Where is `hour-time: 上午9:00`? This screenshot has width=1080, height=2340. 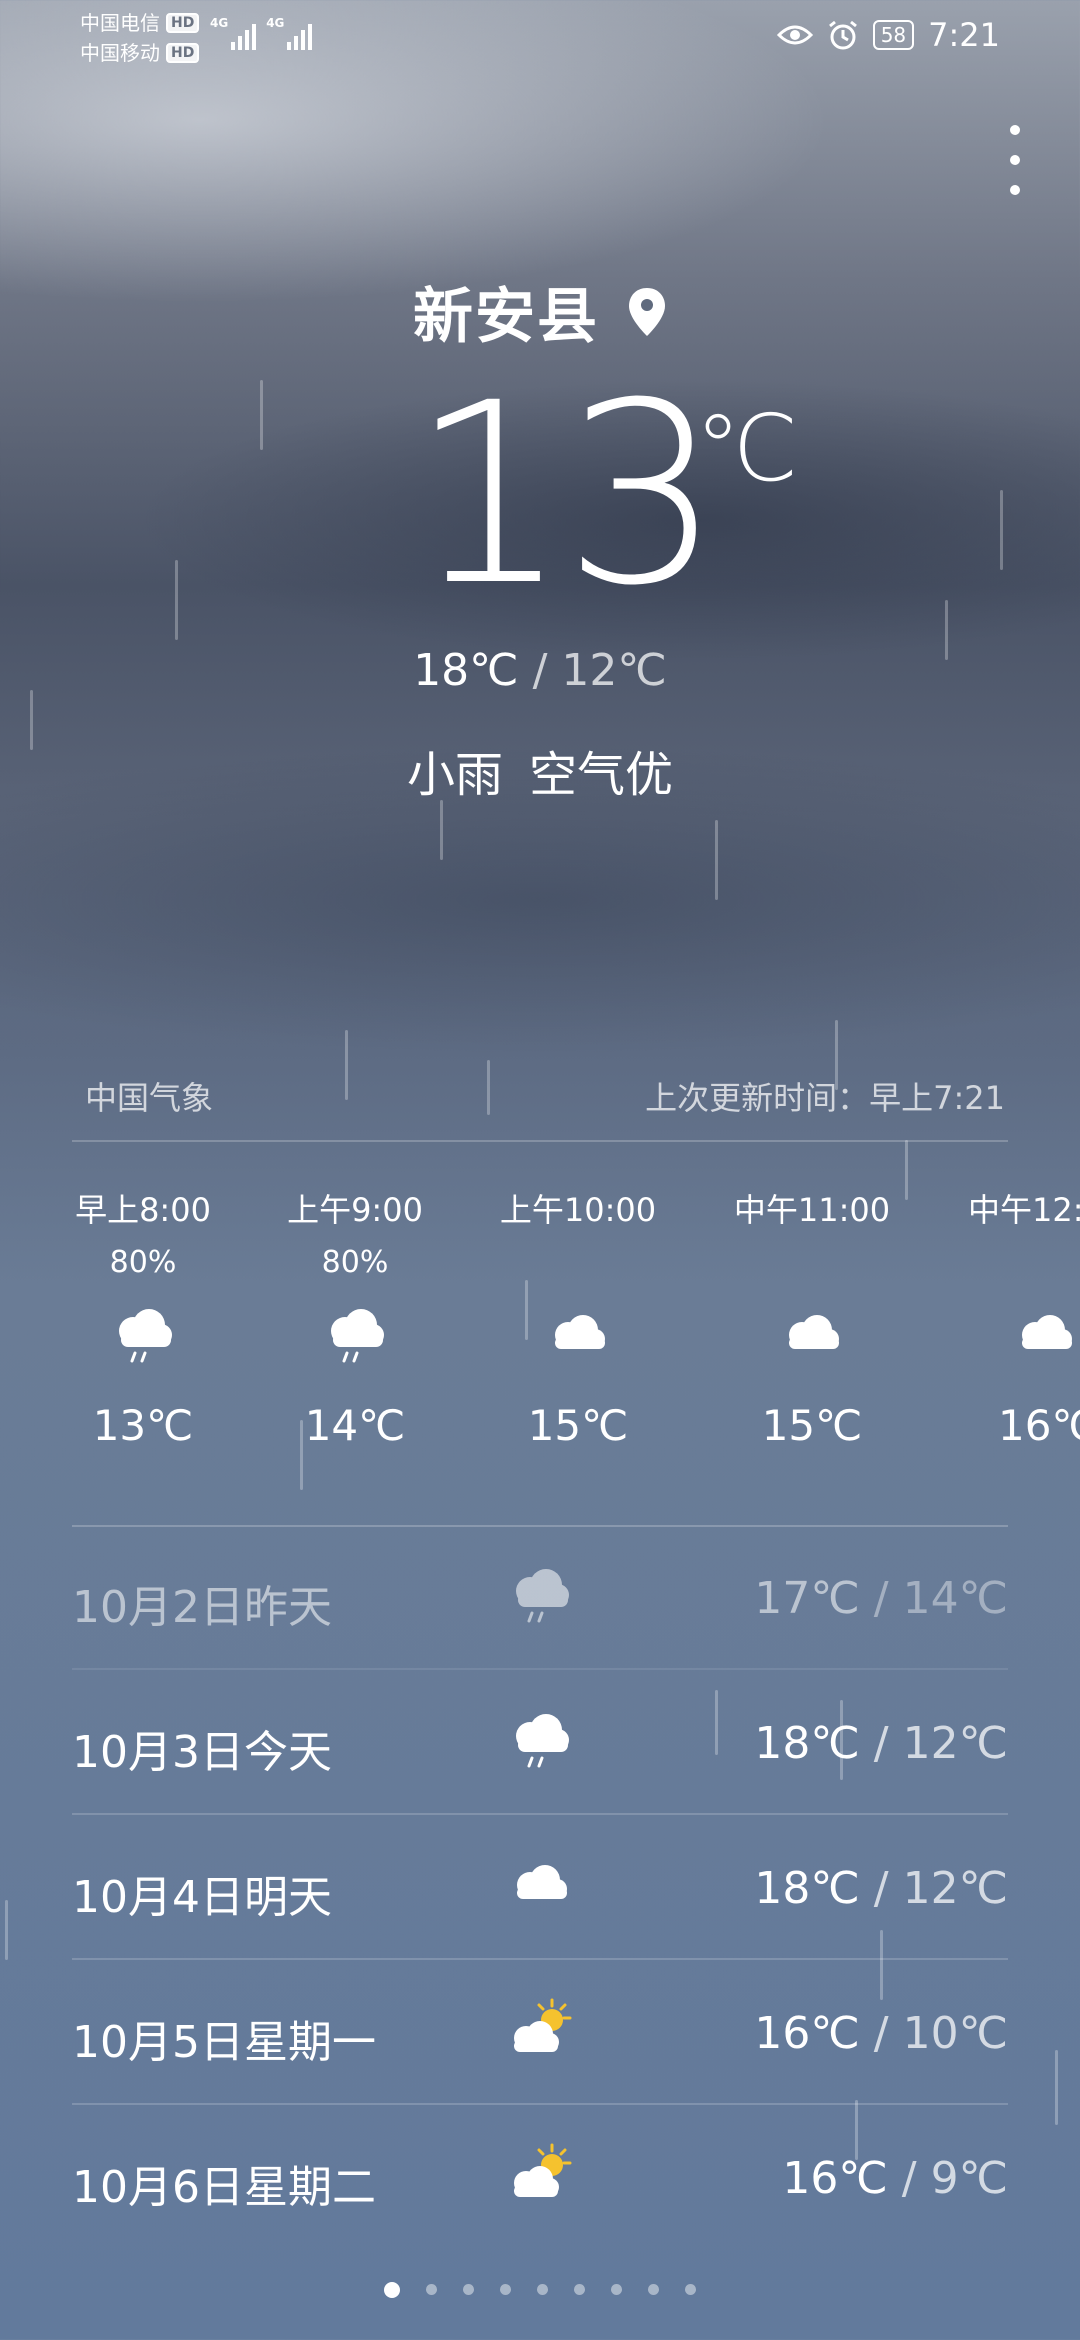 hour-time: 上午9:00 is located at coordinates (355, 1210).